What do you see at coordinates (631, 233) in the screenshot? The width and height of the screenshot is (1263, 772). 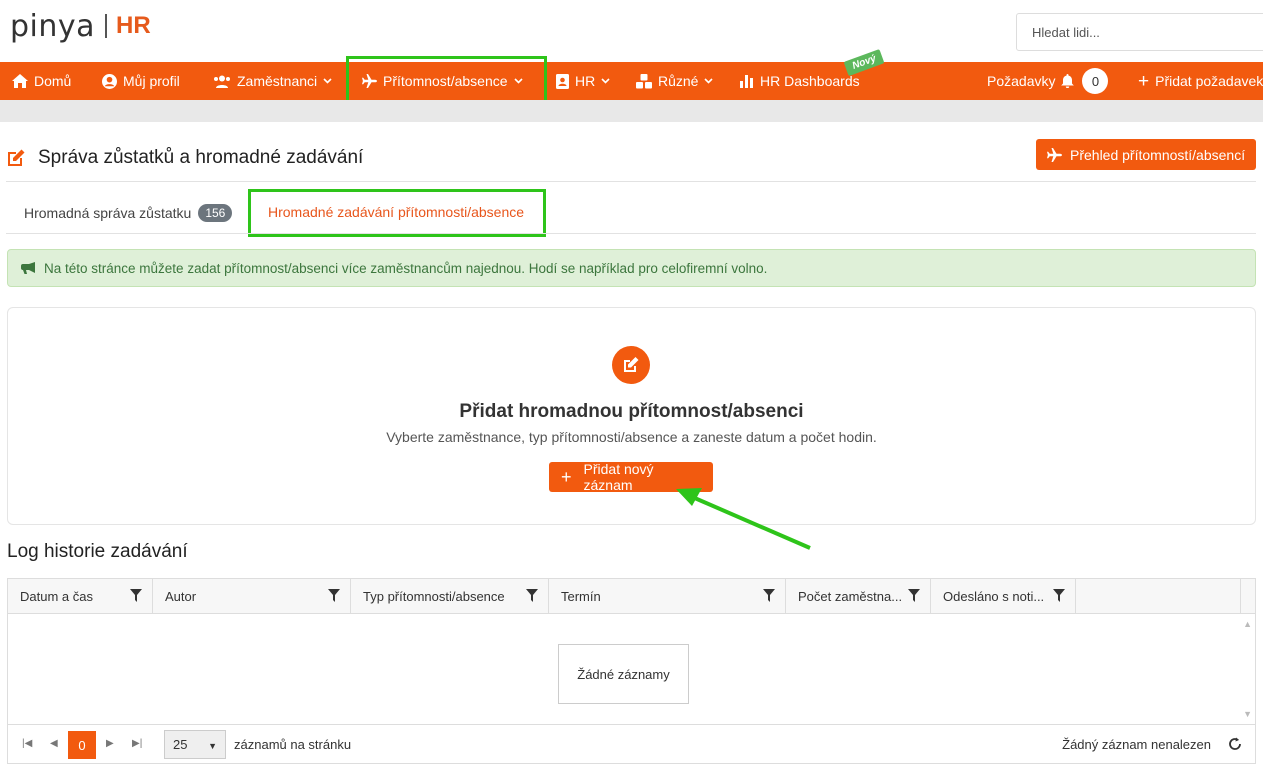 I see `tabs-divider` at bounding box center [631, 233].